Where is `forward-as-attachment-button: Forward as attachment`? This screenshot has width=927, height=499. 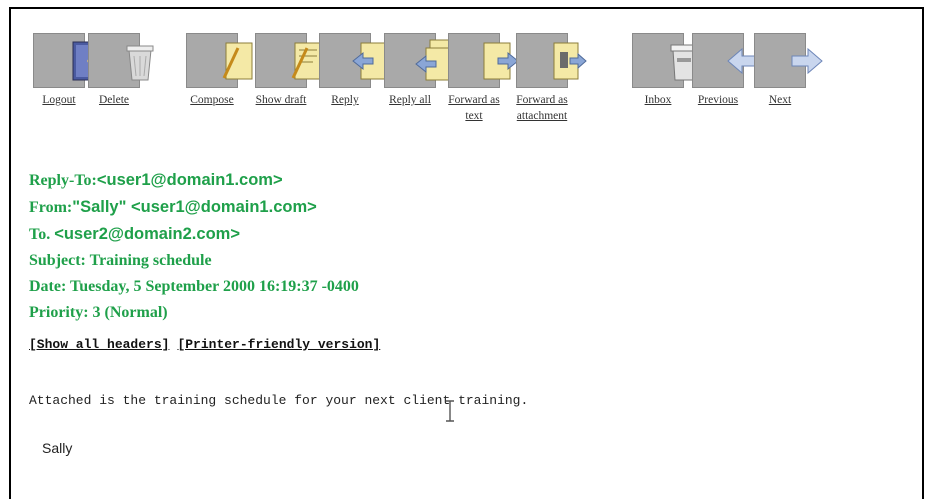 forward-as-attachment-button: Forward as attachment is located at coordinates (547, 78).